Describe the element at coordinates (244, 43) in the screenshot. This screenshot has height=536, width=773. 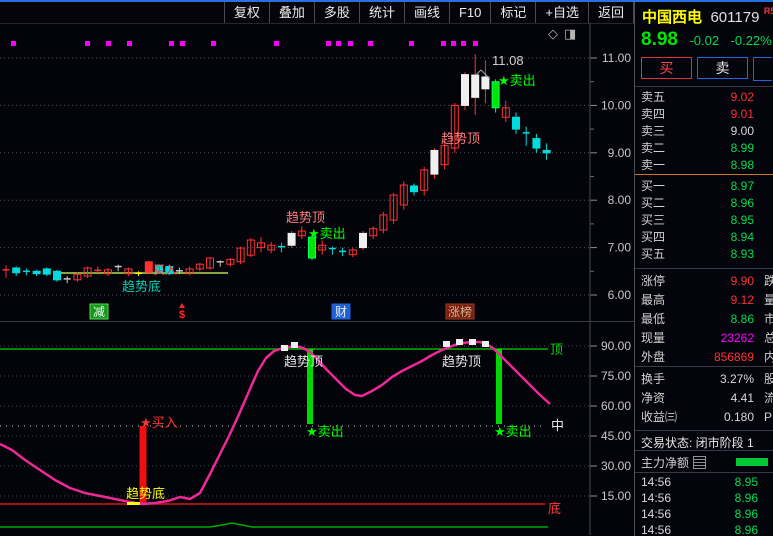
I see `magenta-dot-markers` at that location.